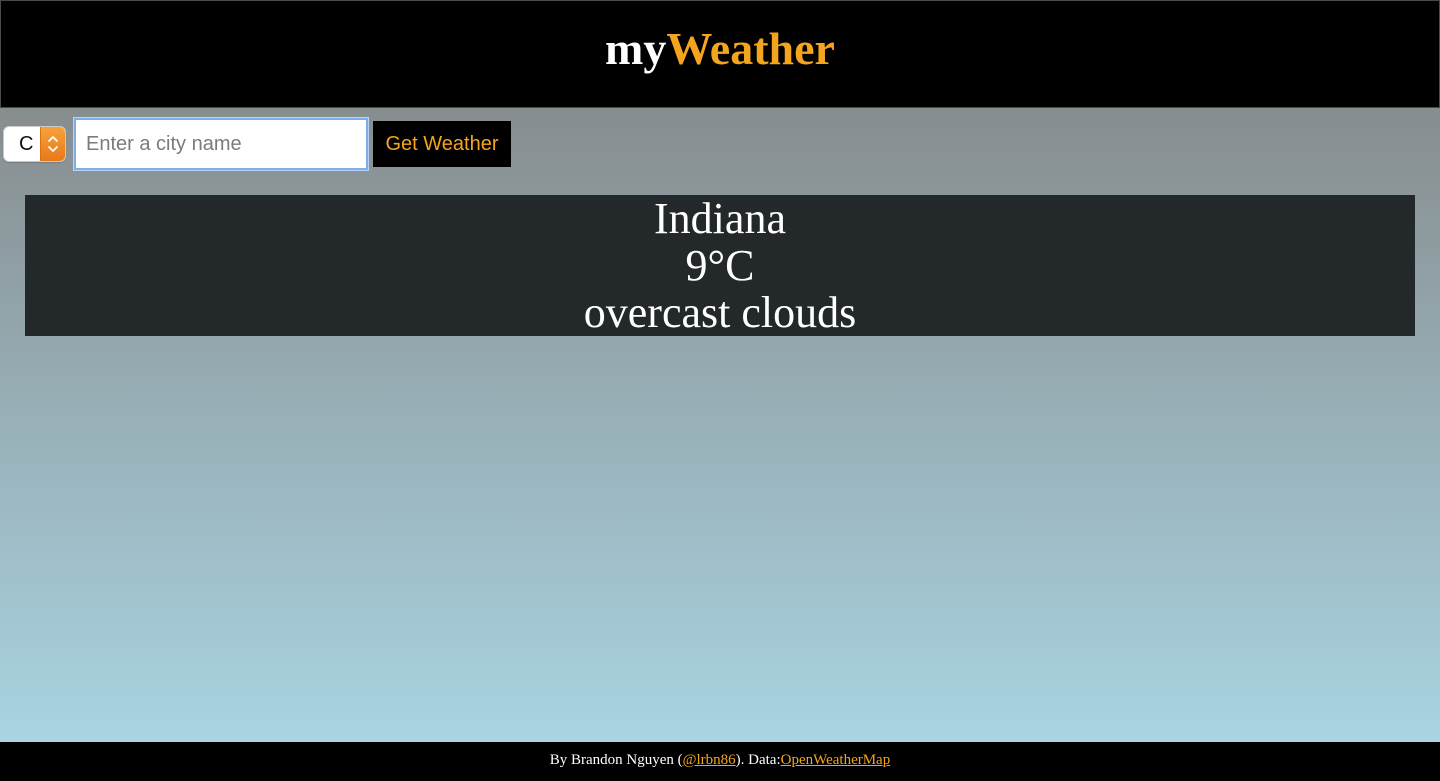 This screenshot has width=1440, height=781. I want to click on get-weather-button: Get Weather, so click(442, 144).